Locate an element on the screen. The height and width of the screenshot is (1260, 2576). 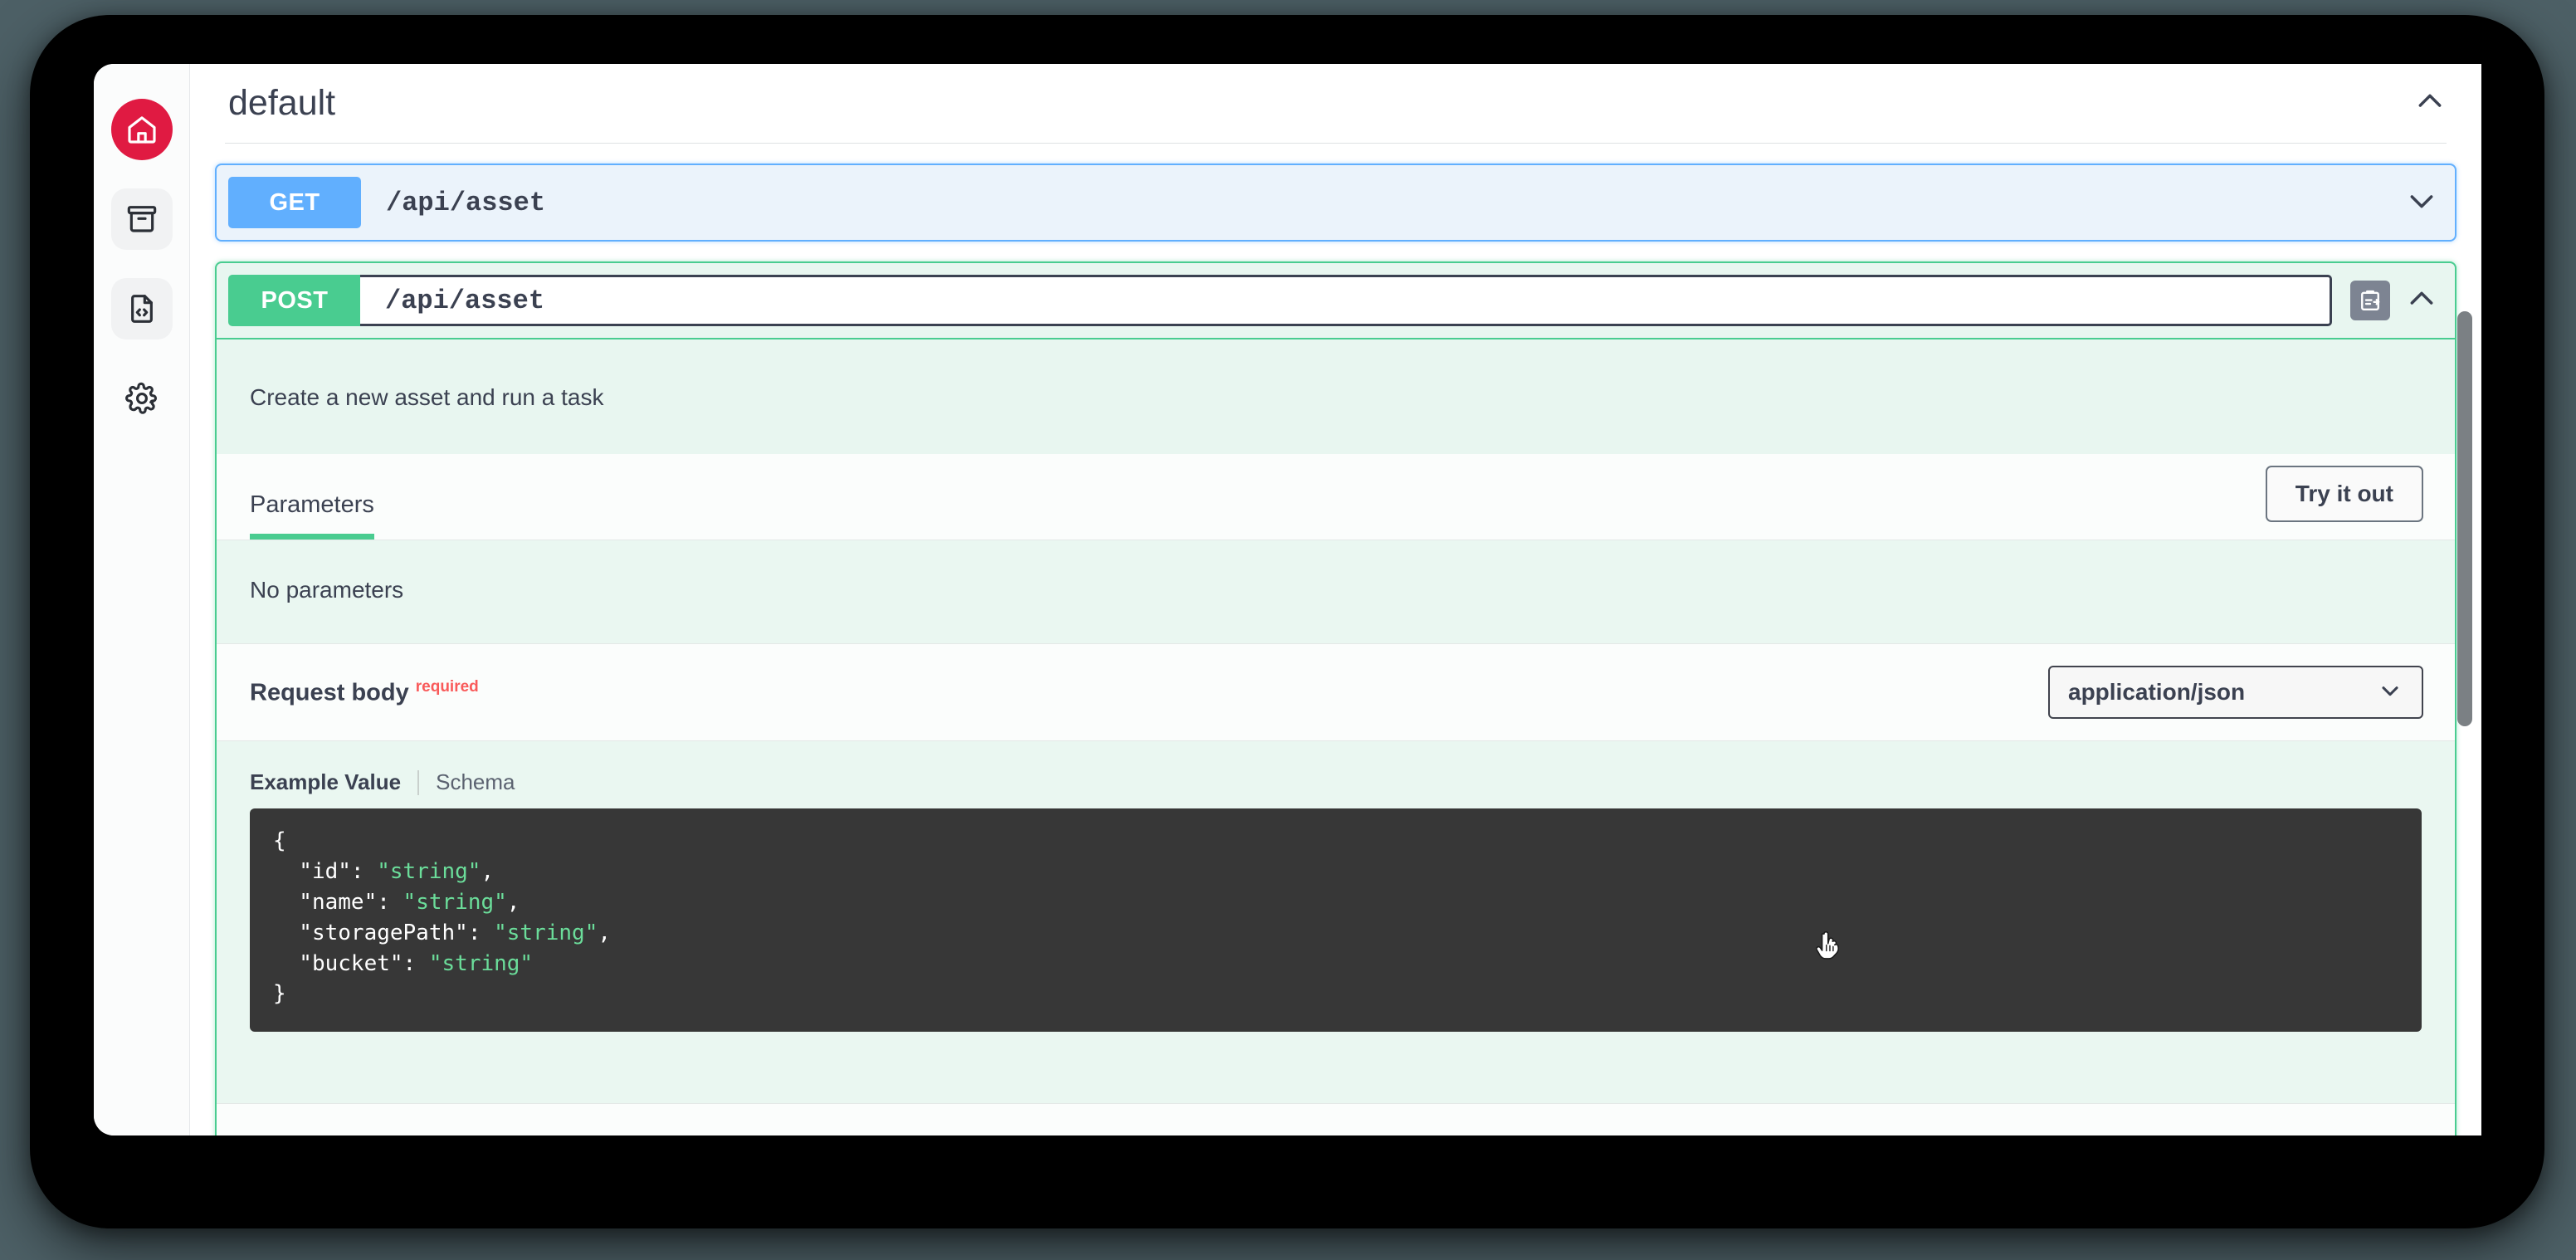
example-schema-tabs: Example Value Schema is located at coordinates (1336, 782).